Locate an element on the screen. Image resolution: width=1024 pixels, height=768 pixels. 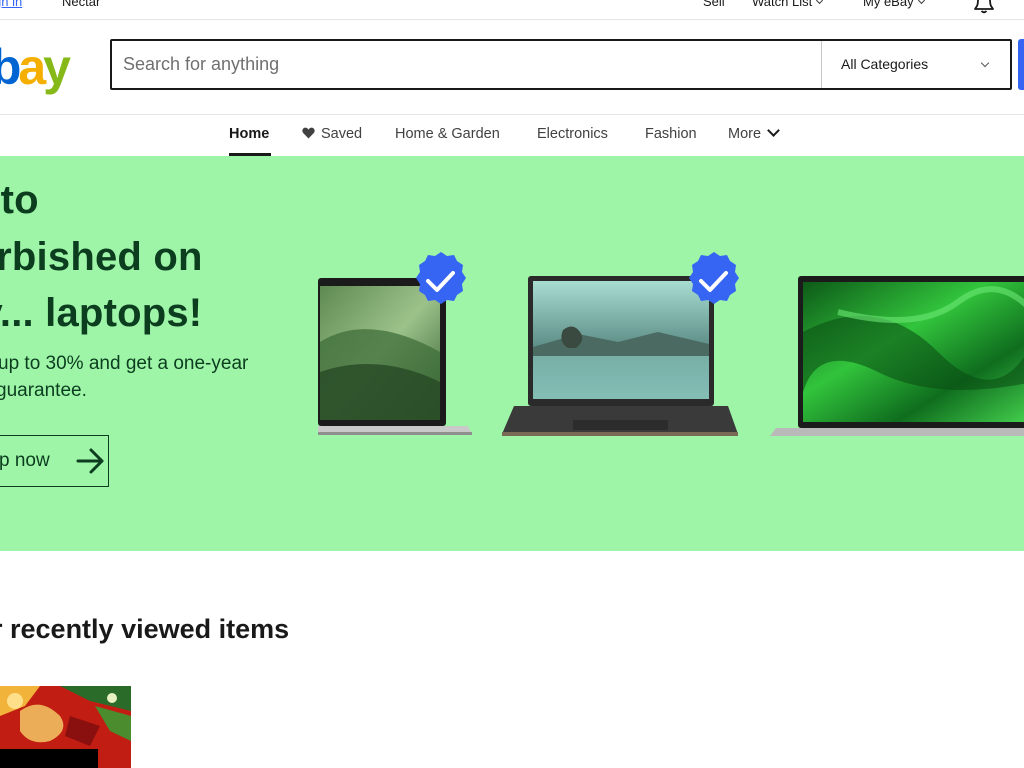
item-image is located at coordinates (65, 727).